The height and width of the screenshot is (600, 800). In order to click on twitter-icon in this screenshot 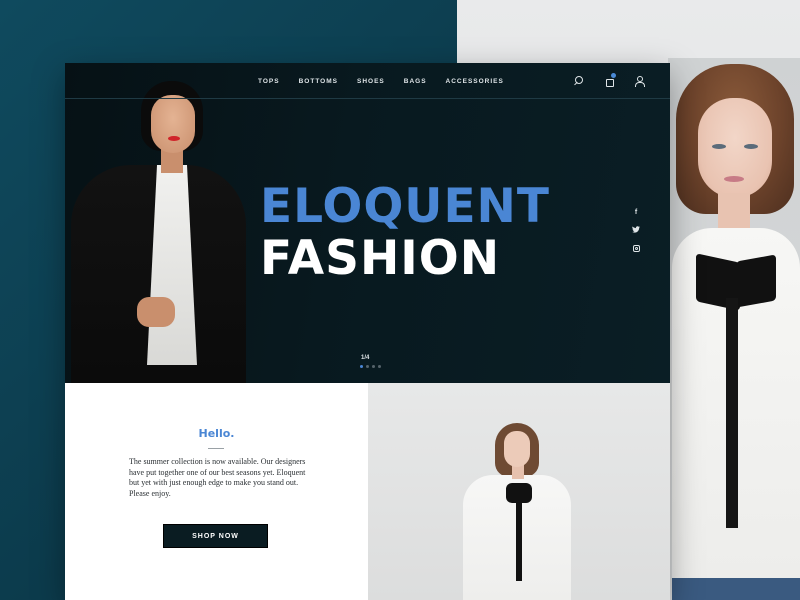, I will do `click(636, 230)`.